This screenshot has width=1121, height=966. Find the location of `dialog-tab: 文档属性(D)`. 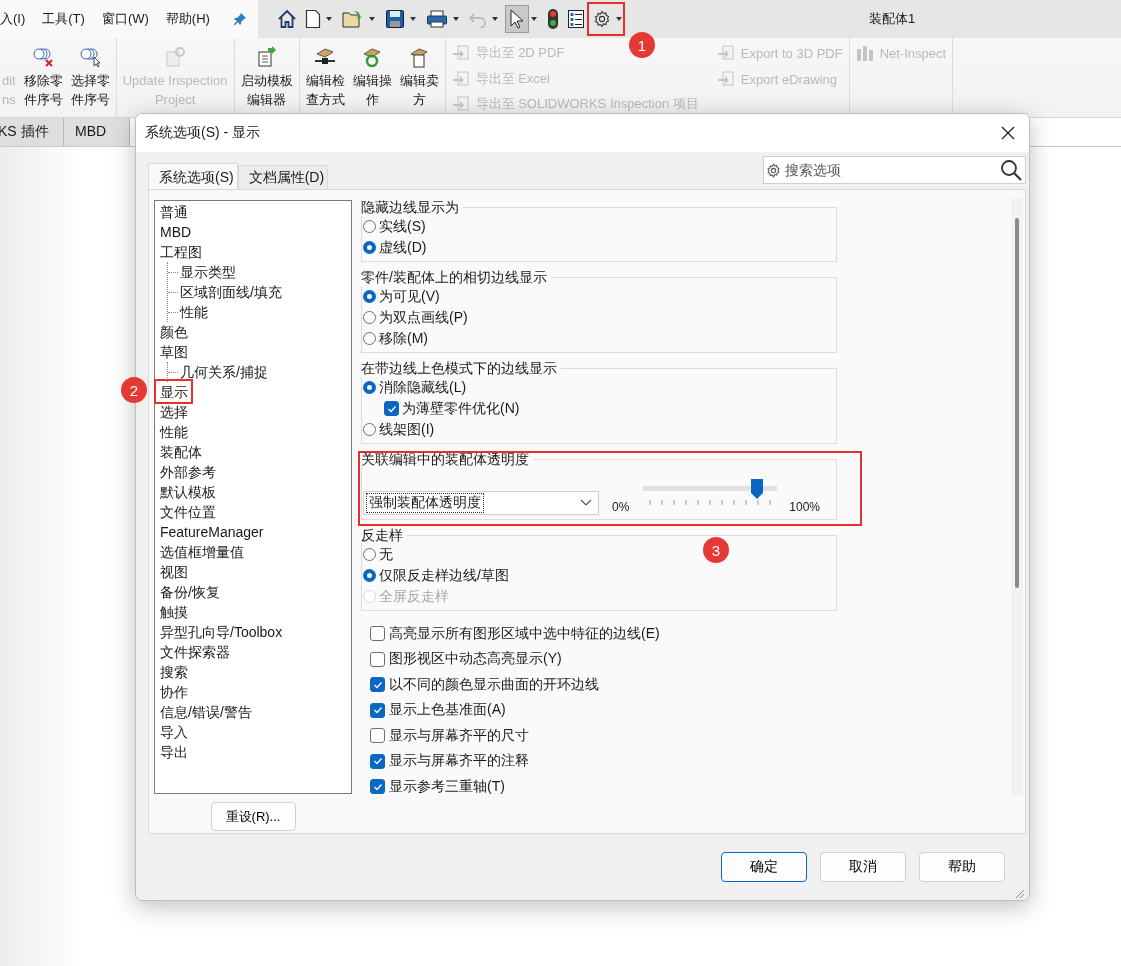

dialog-tab: 文档属性(D) is located at coordinates (283, 177).